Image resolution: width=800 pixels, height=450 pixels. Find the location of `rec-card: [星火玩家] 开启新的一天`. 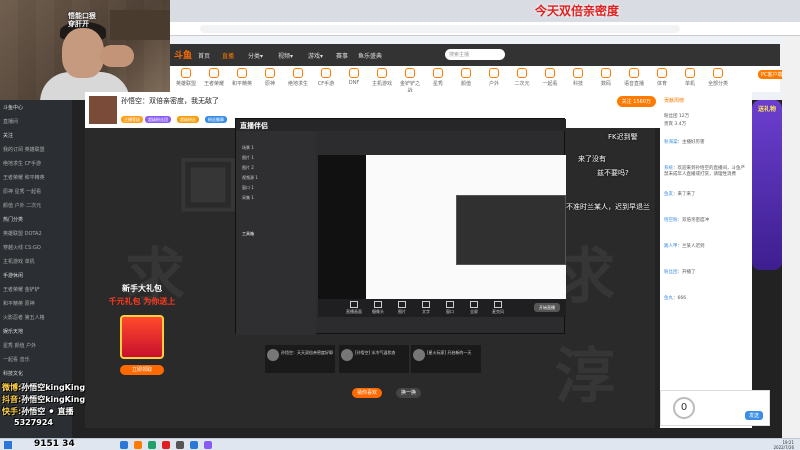

rec-card: [星火玩家] 开启新的一天 is located at coordinates (446, 359).